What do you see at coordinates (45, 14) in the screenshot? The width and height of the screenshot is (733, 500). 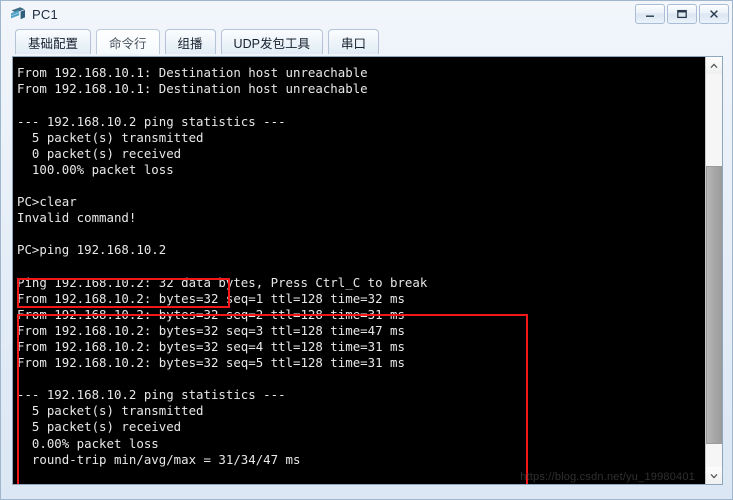 I see `window-title: PC1` at bounding box center [45, 14].